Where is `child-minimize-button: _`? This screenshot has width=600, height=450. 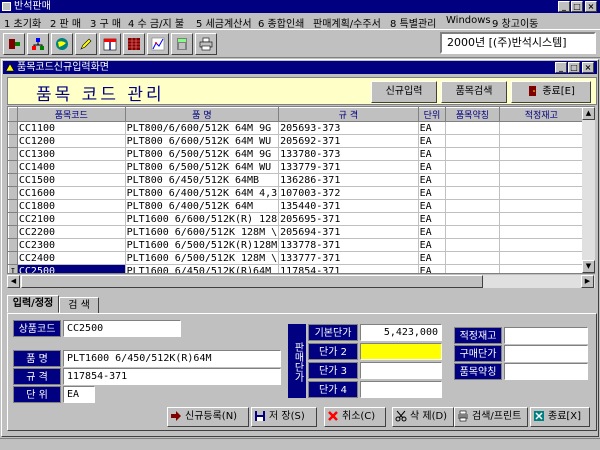
child-minimize-button: _ is located at coordinates (561, 67).